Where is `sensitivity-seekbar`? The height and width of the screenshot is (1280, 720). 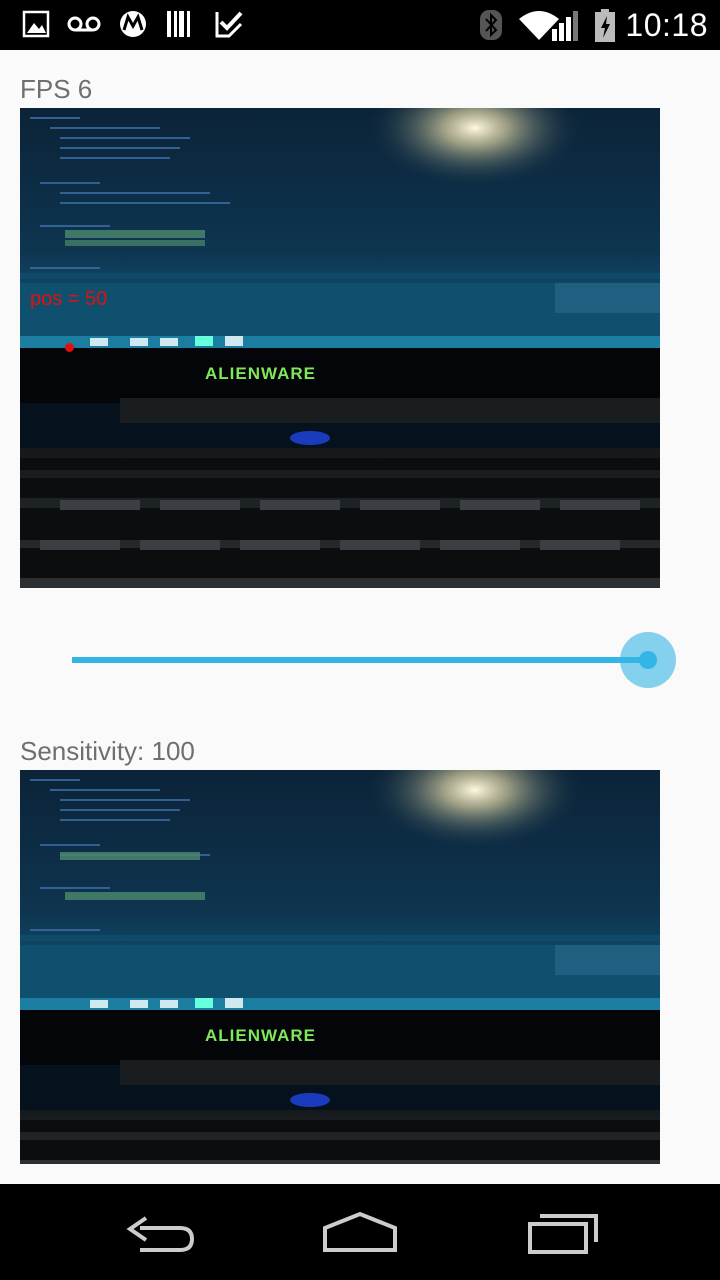
sensitivity-seekbar is located at coordinates (382, 660).